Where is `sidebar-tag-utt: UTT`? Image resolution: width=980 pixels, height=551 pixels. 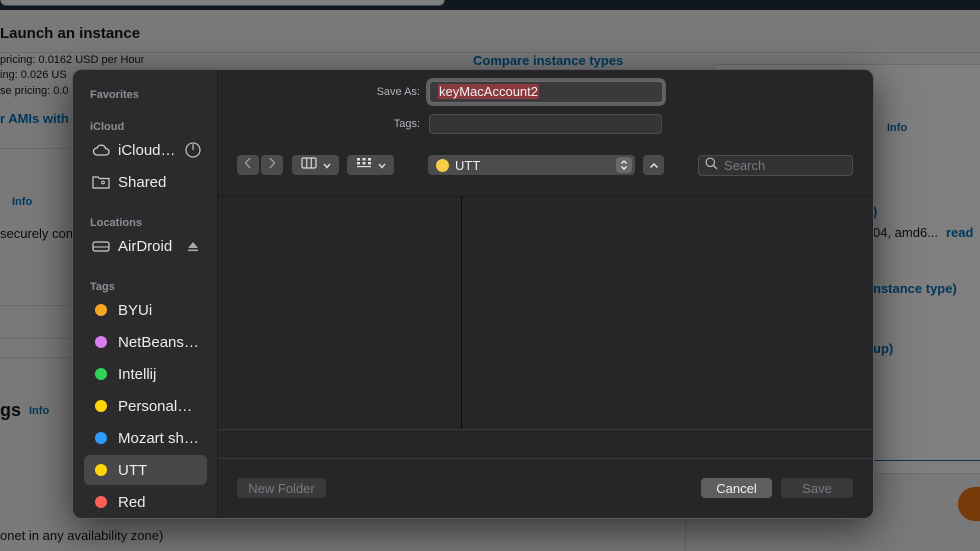 sidebar-tag-utt: UTT is located at coordinates (145, 470).